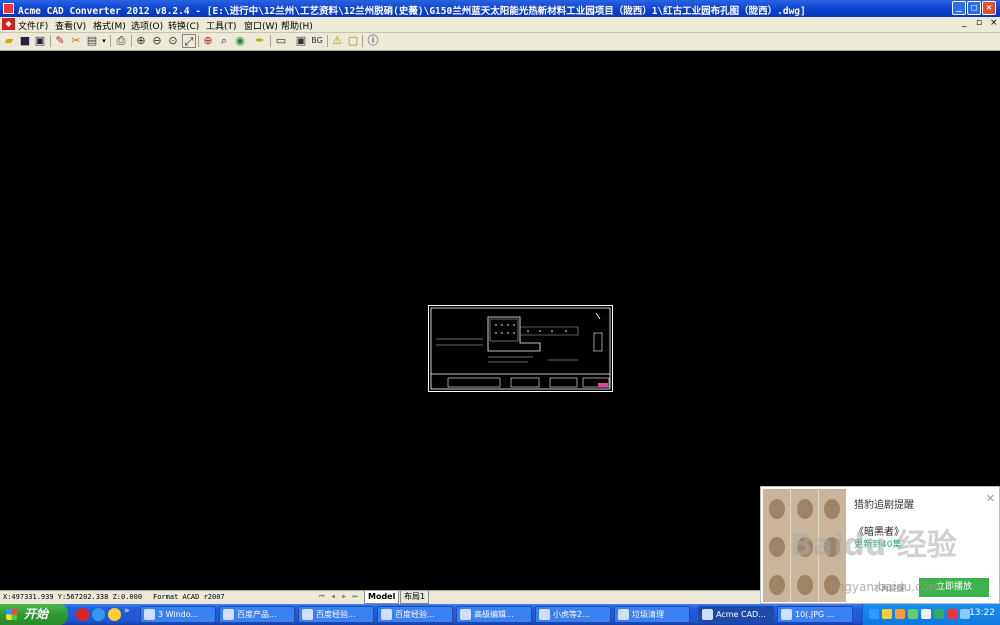 This screenshot has width=1000, height=625. I want to click on tray-network-icon, so click(874, 614).